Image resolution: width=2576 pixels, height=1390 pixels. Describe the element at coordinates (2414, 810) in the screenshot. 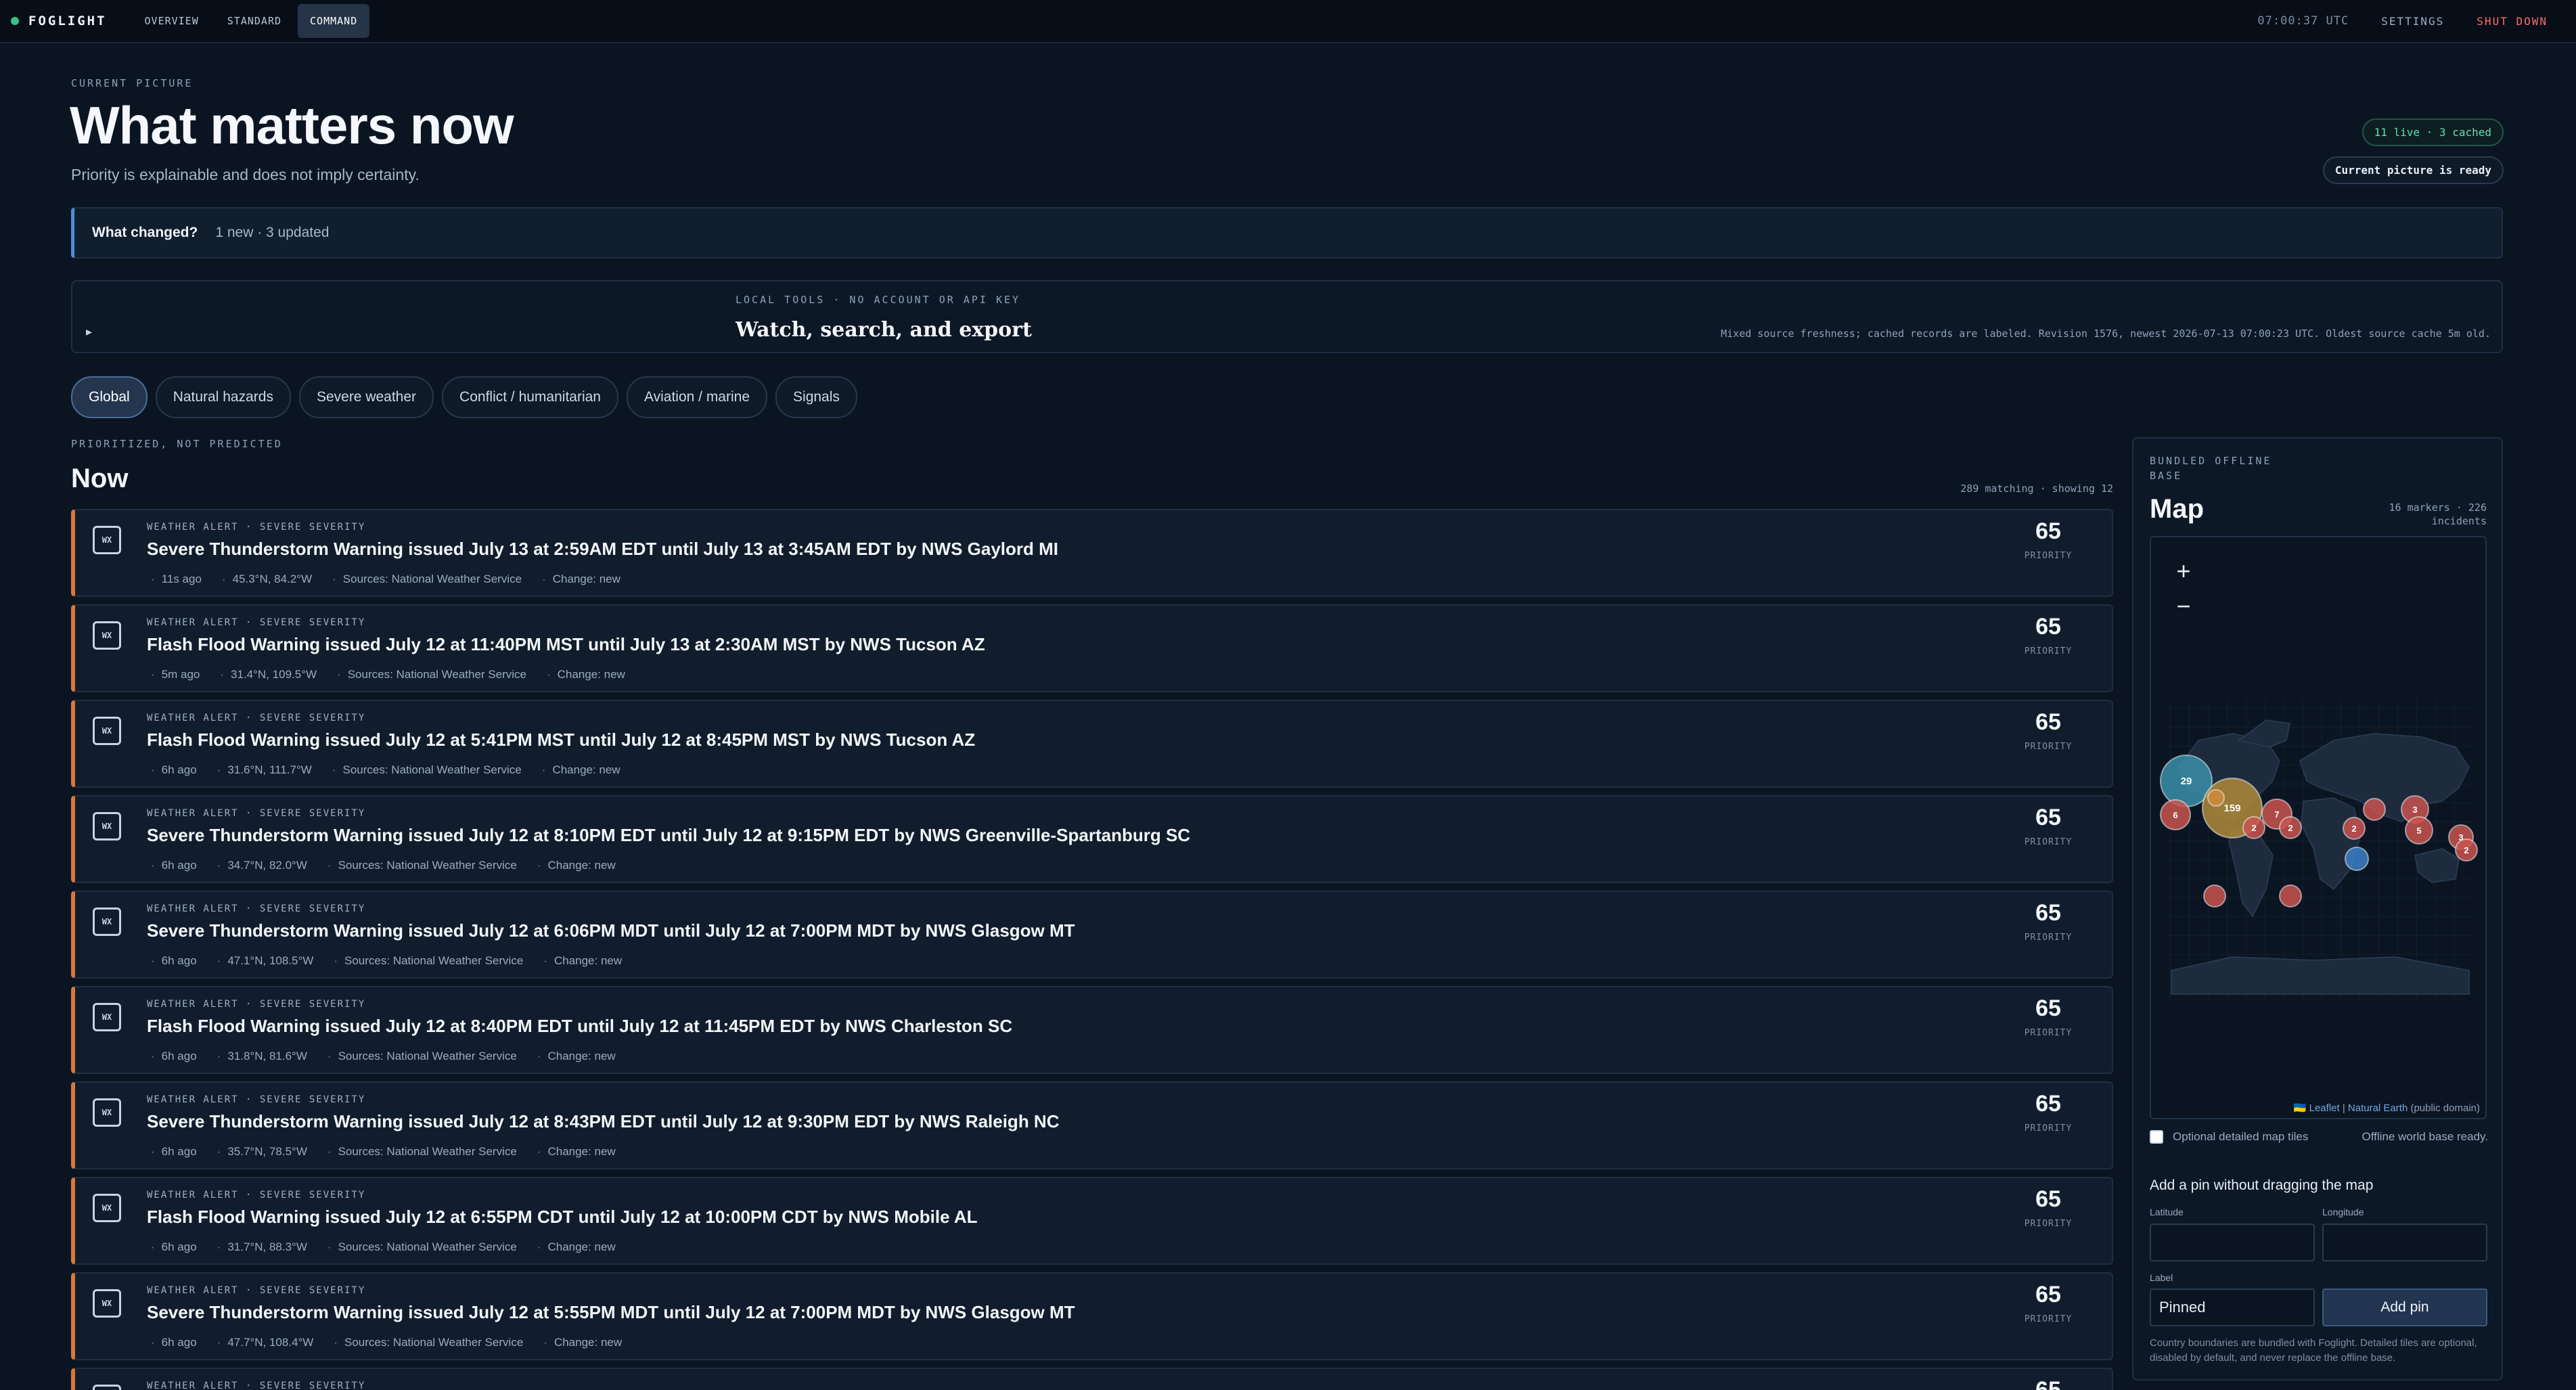

I see `cluster-count: 3` at that location.